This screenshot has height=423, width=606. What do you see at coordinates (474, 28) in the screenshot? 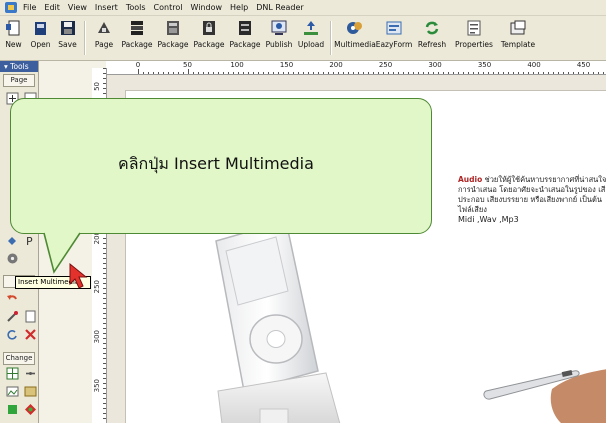
I see `properties-icon` at bounding box center [474, 28].